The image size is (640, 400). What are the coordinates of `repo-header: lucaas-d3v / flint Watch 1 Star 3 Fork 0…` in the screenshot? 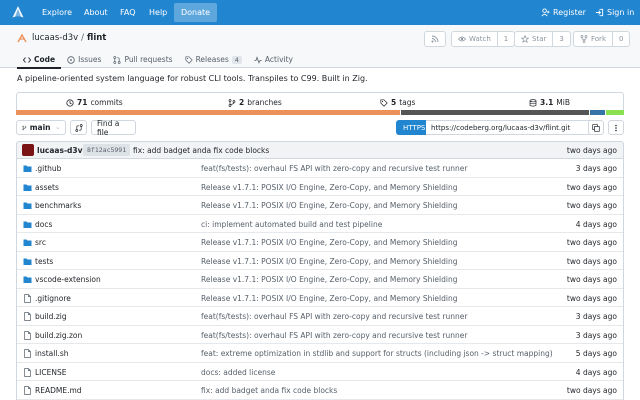 It's located at (320, 47).